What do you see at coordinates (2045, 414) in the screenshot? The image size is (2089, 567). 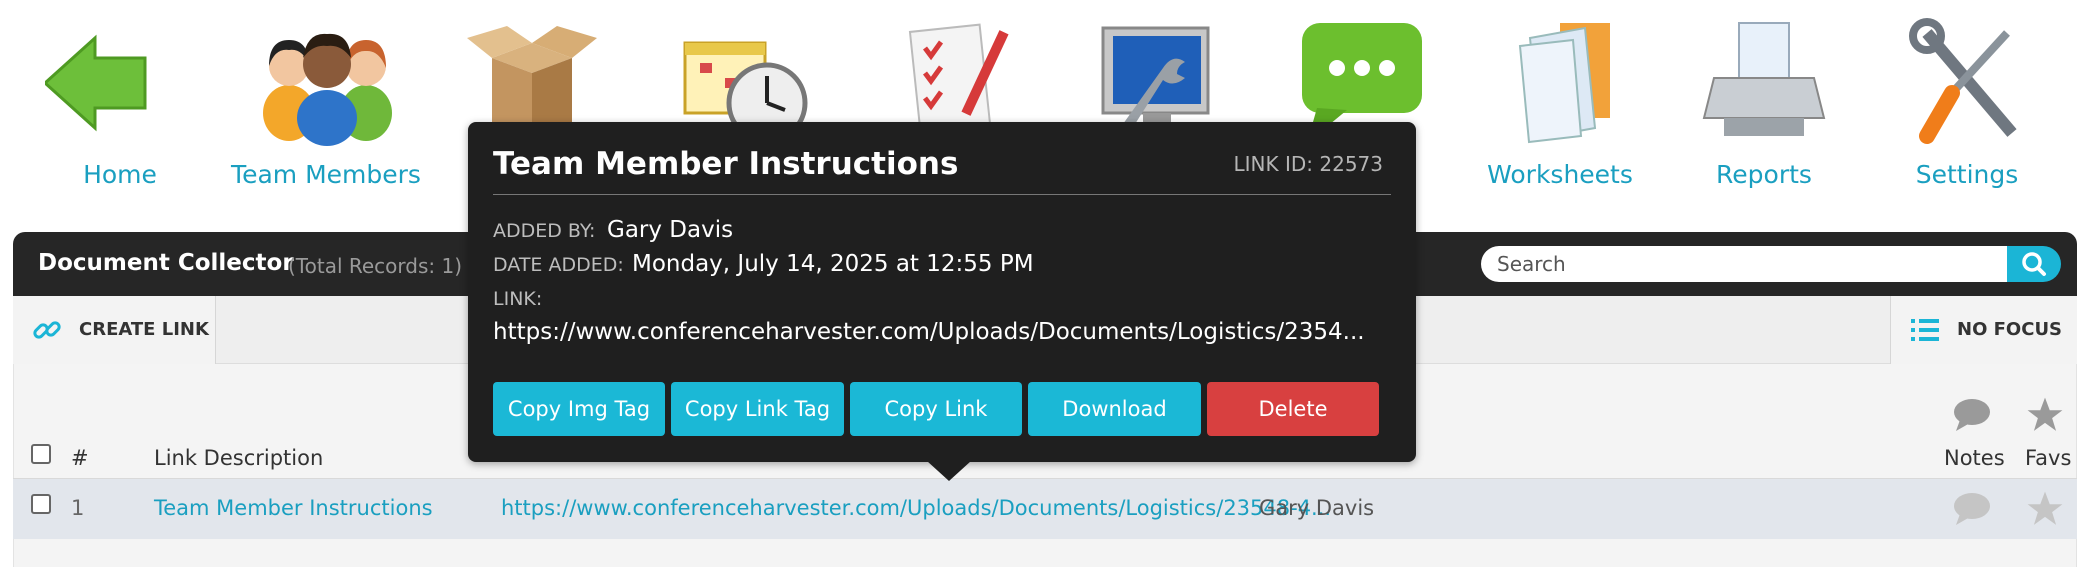 I see `favs-star-icon` at bounding box center [2045, 414].